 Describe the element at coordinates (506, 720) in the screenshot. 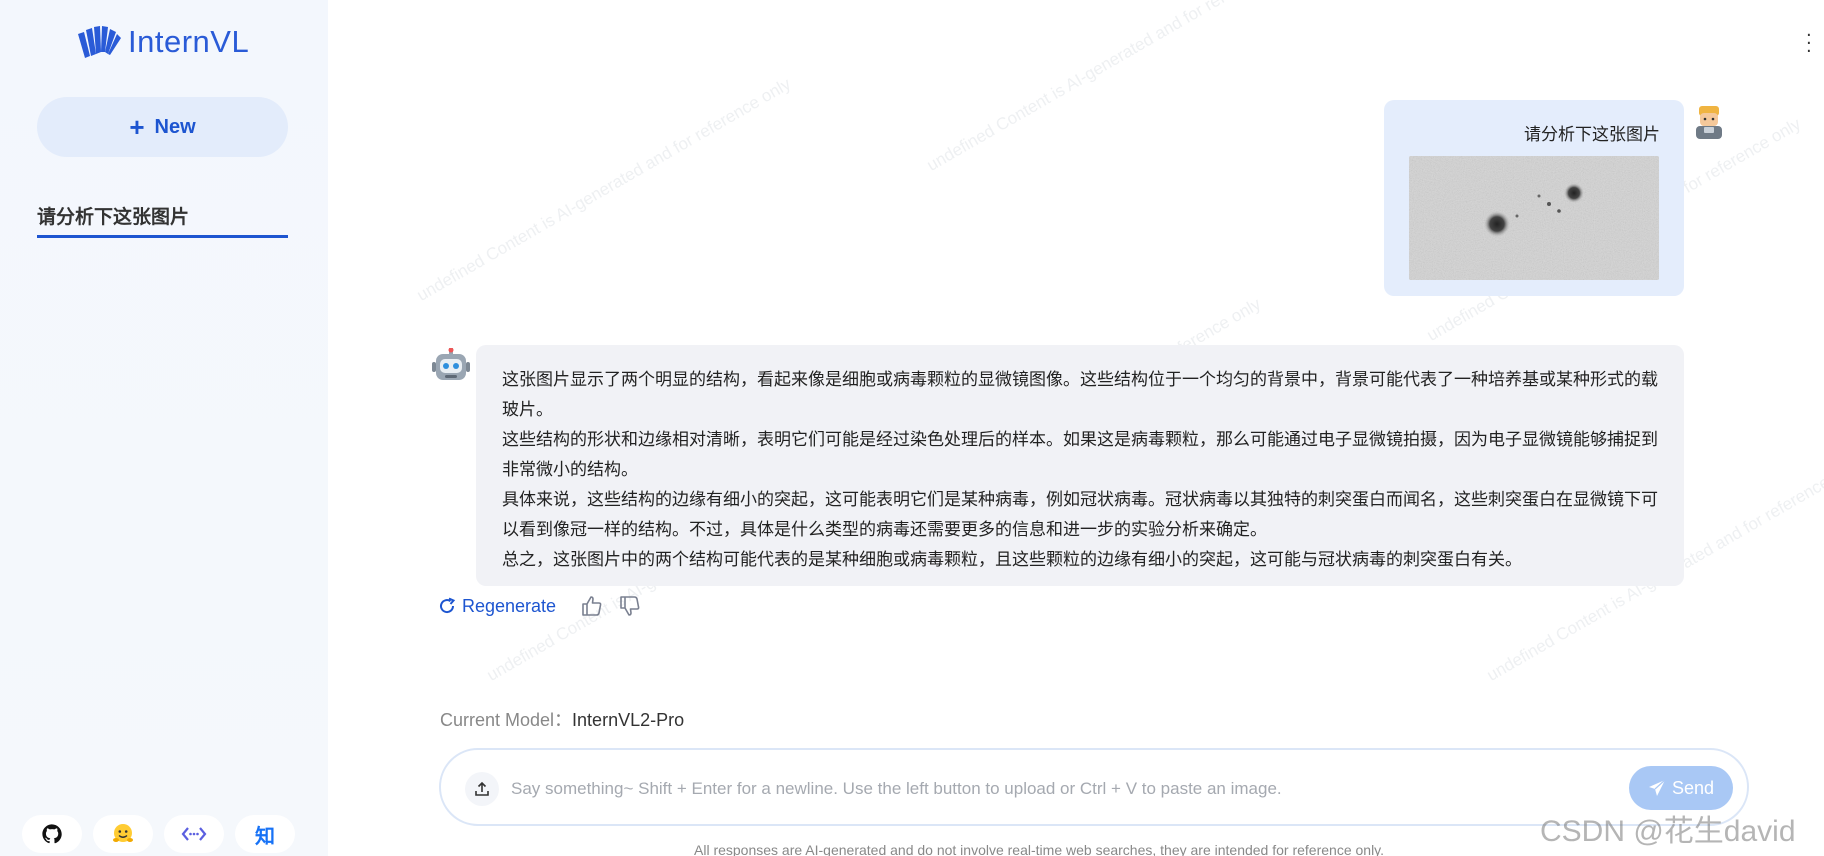

I see `current-model-label: Current Model：` at that location.